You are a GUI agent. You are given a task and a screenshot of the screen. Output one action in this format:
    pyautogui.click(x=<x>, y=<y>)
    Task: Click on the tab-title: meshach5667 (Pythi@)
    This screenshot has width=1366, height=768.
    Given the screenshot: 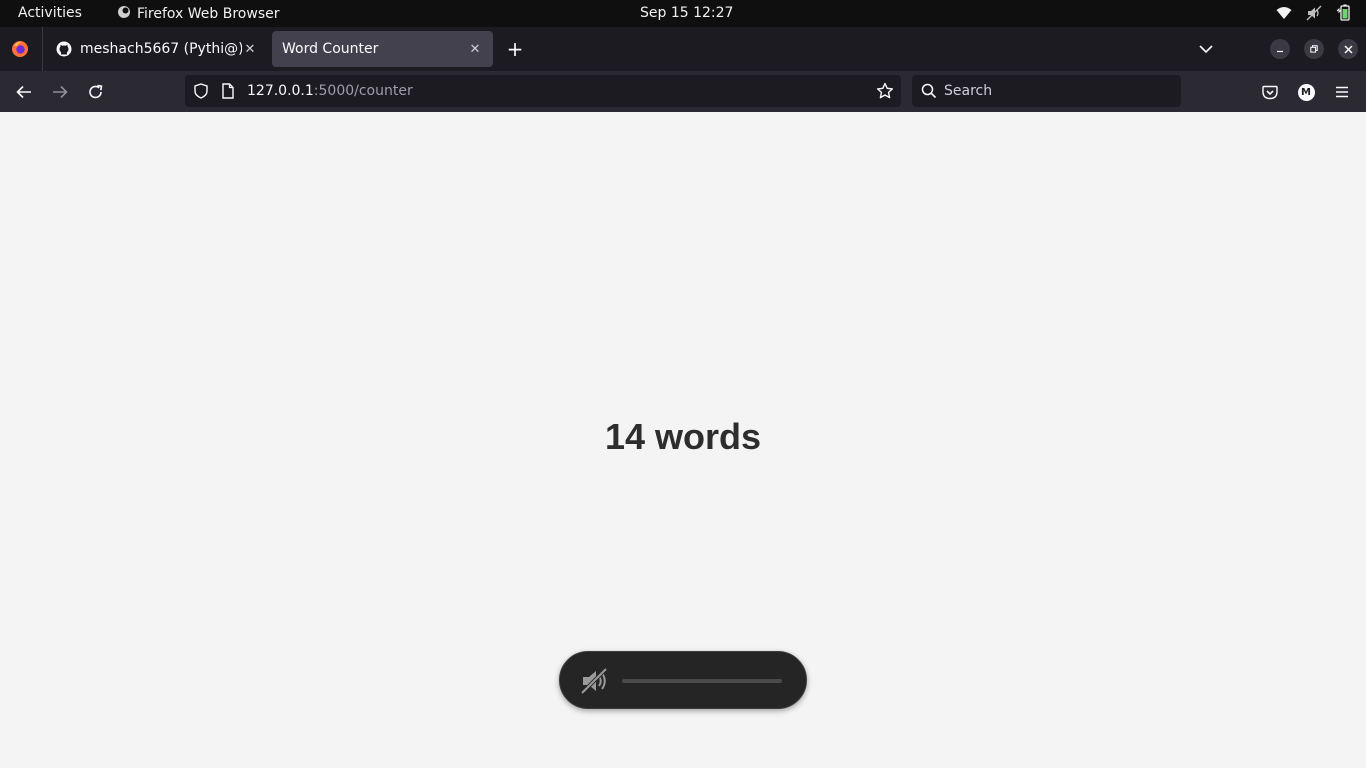 What is the action you would take?
    pyautogui.click(x=161, y=49)
    